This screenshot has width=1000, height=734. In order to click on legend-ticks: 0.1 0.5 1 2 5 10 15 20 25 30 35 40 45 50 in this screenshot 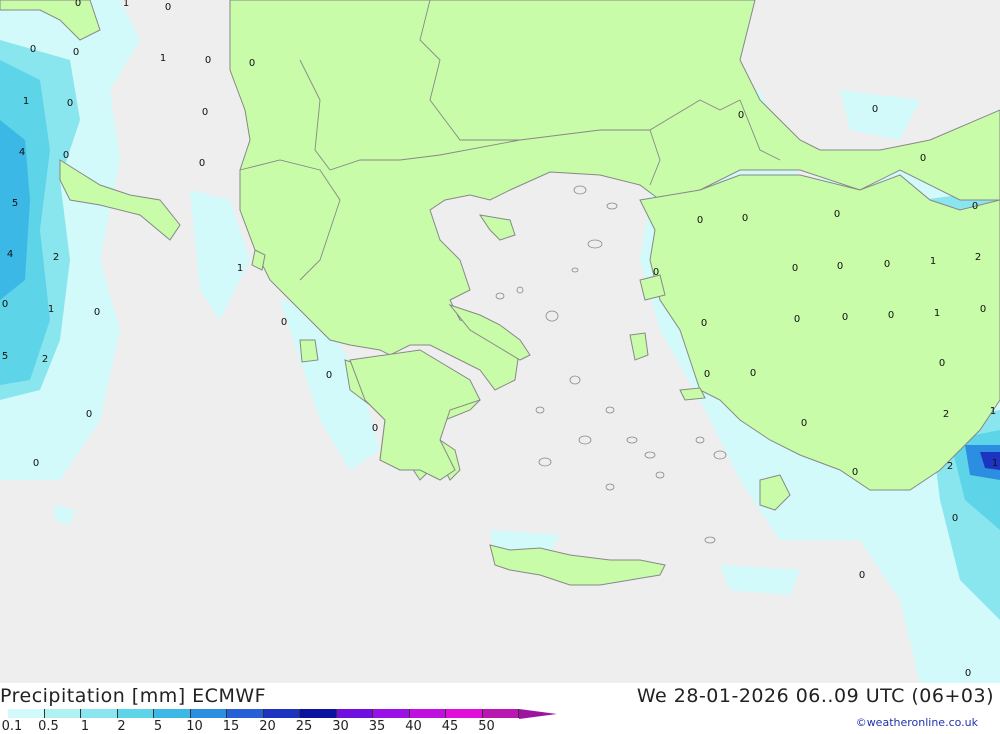, I will do `click(280, 726)`.